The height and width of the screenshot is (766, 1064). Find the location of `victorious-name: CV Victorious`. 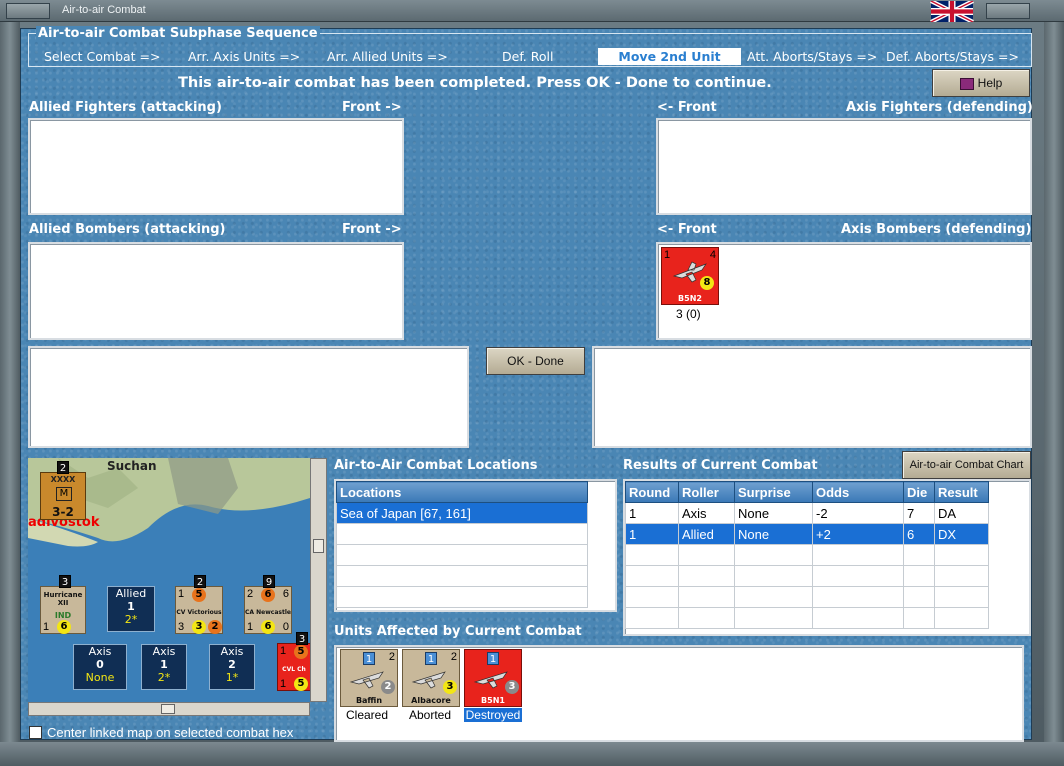

victorious-name: CV Victorious is located at coordinates (199, 612).